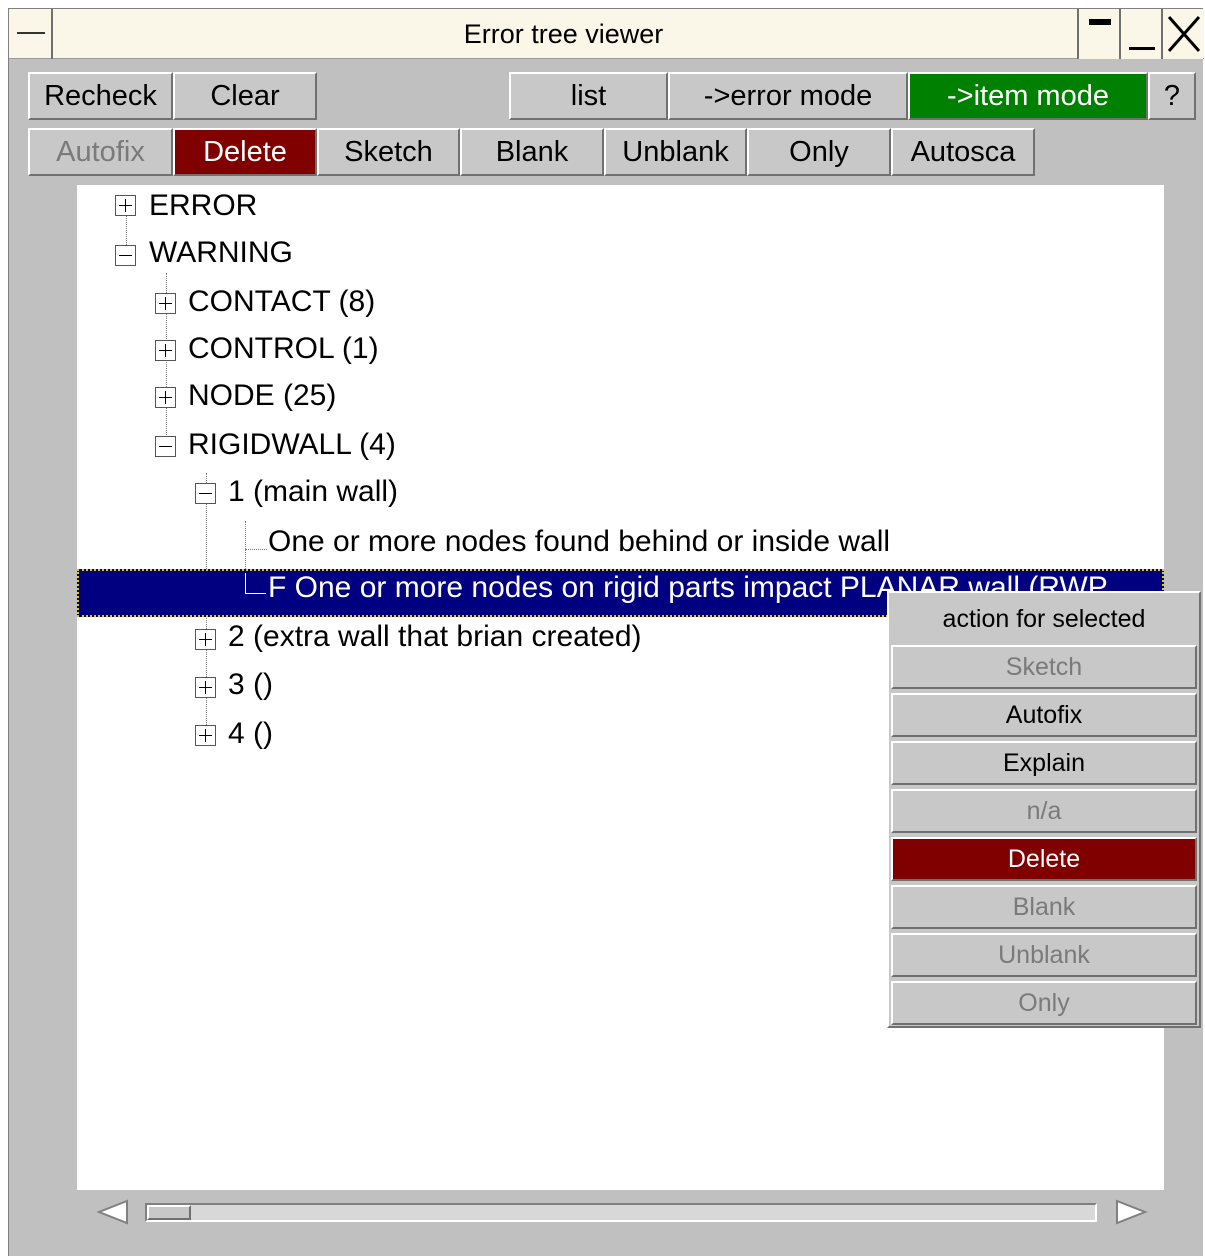 The image size is (1205, 1256). Describe the element at coordinates (1044, 715) in the screenshot. I see `context-autofix: Autofix` at that location.